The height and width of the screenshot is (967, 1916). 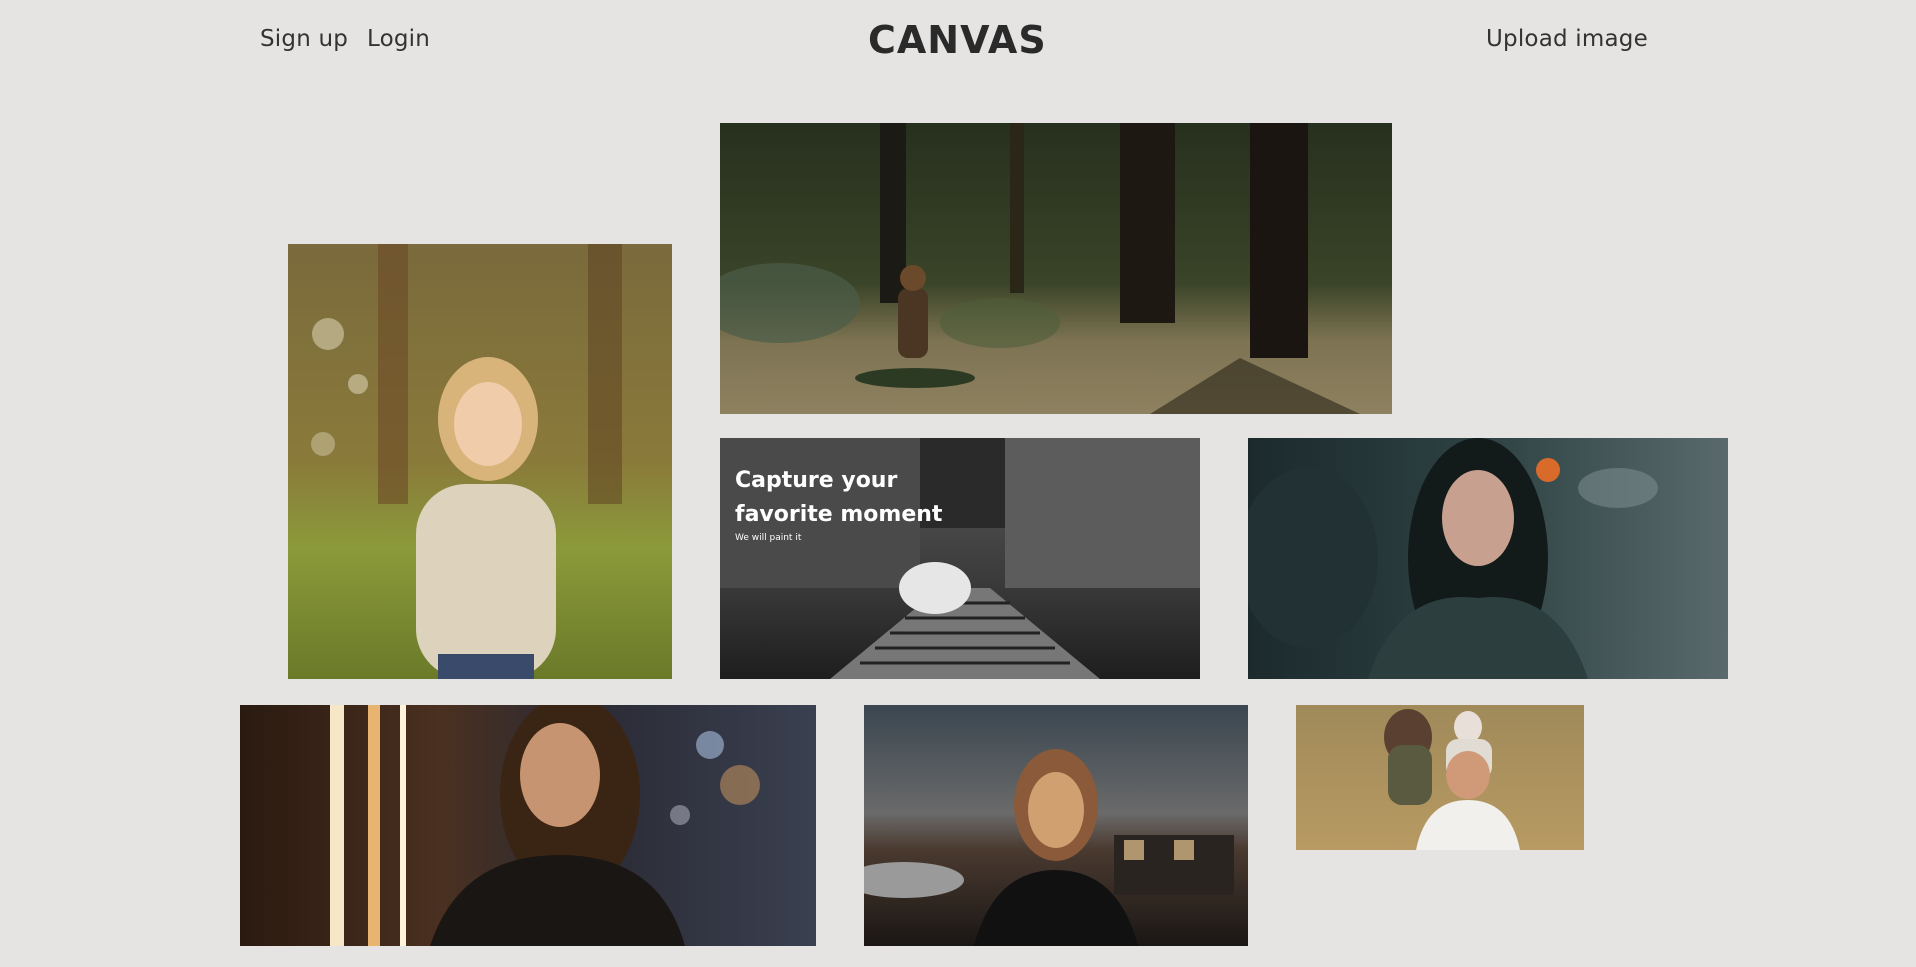 I want to click on gallery-image-man-glasses, so click(x=528, y=825).